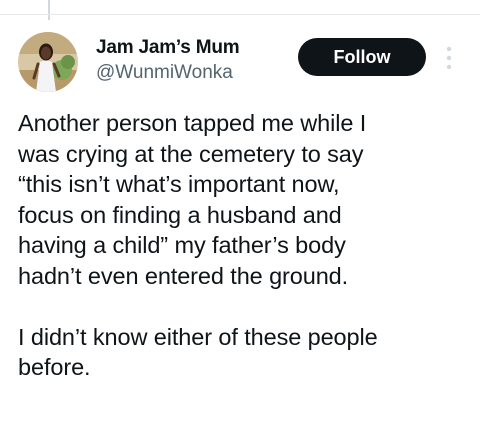 Image resolution: width=480 pixels, height=435 pixels. I want to click on avatar, so click(48, 62).